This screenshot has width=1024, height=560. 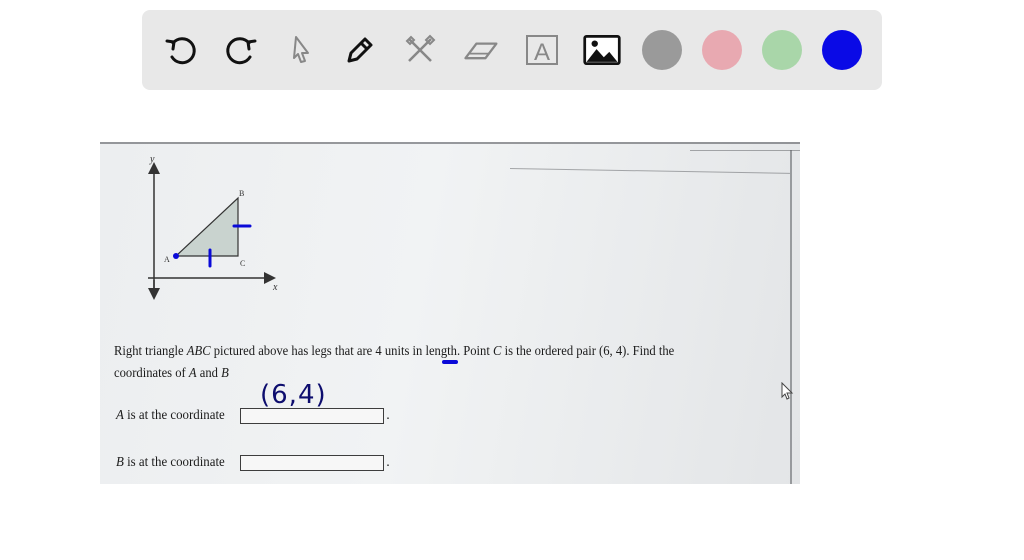 What do you see at coordinates (275, 287) in the screenshot?
I see `x-axis-label: x` at bounding box center [275, 287].